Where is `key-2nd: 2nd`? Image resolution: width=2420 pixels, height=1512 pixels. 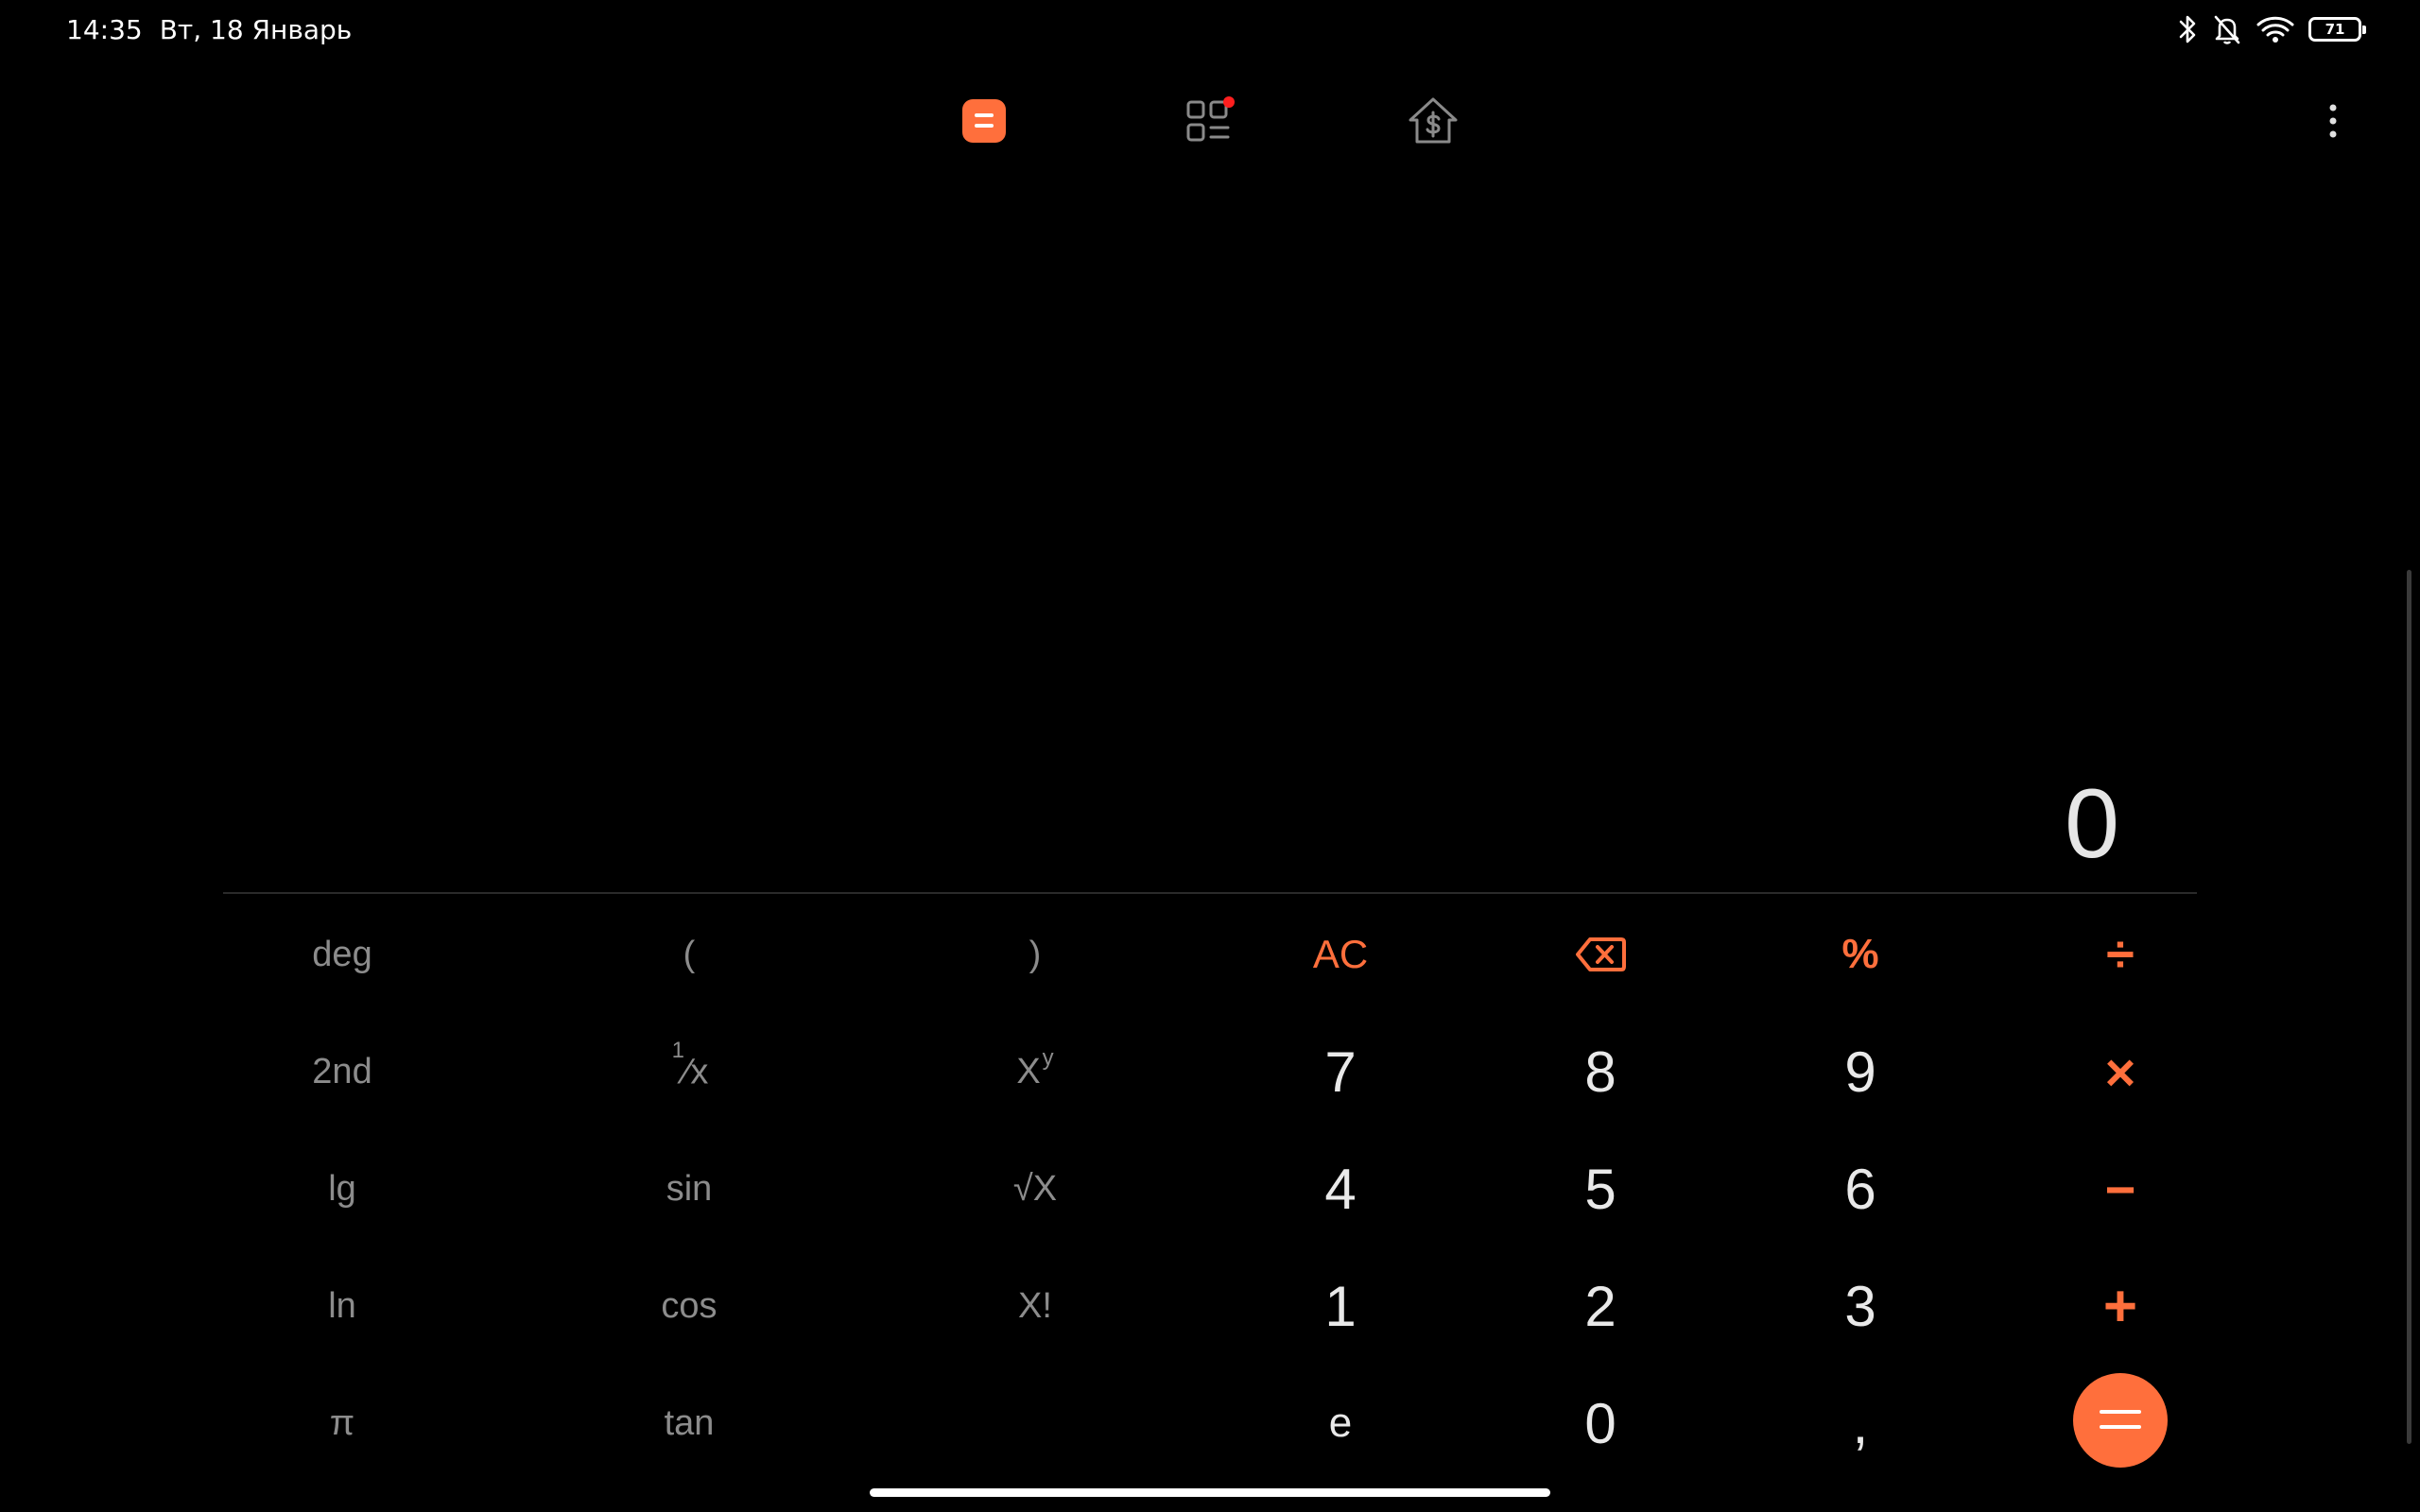 key-2nd: 2nd is located at coordinates (342, 1072).